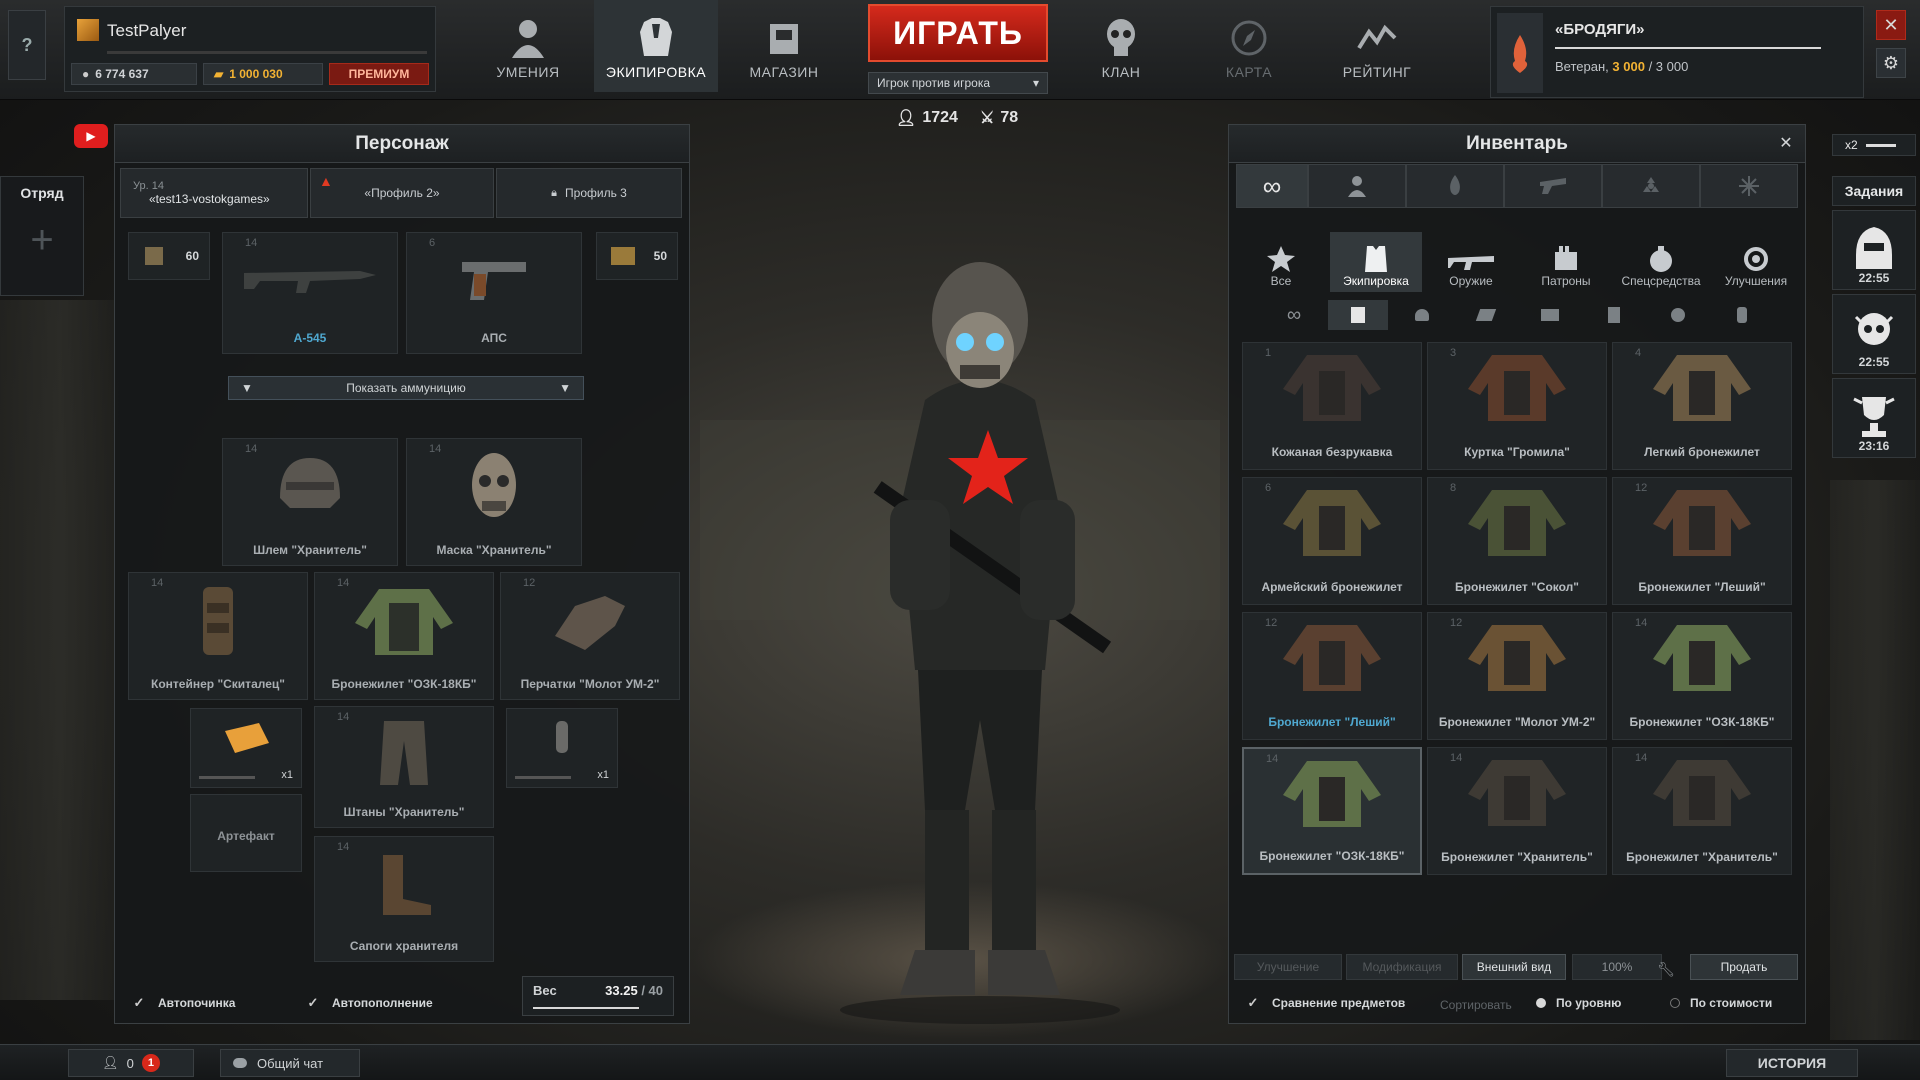 The height and width of the screenshot is (1080, 1920). What do you see at coordinates (1651, 186) in the screenshot?
I see `inventory-tab-radiation` at bounding box center [1651, 186].